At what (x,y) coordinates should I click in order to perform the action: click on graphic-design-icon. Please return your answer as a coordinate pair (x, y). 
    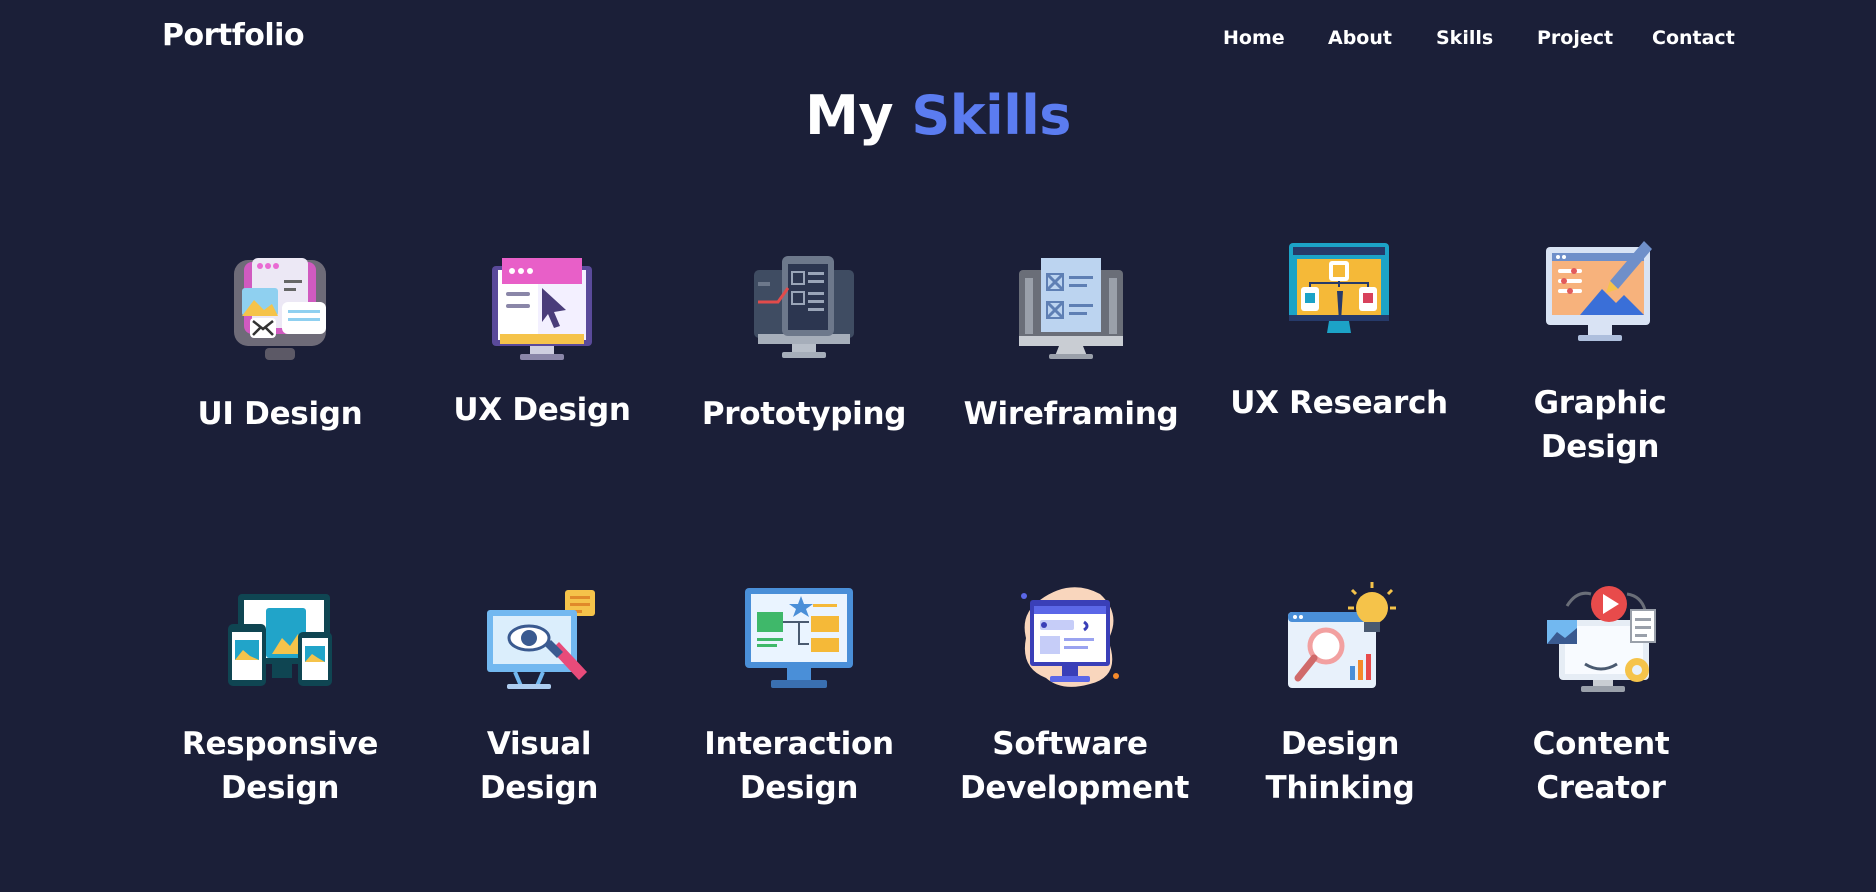
    Looking at the image, I should click on (1599, 291).